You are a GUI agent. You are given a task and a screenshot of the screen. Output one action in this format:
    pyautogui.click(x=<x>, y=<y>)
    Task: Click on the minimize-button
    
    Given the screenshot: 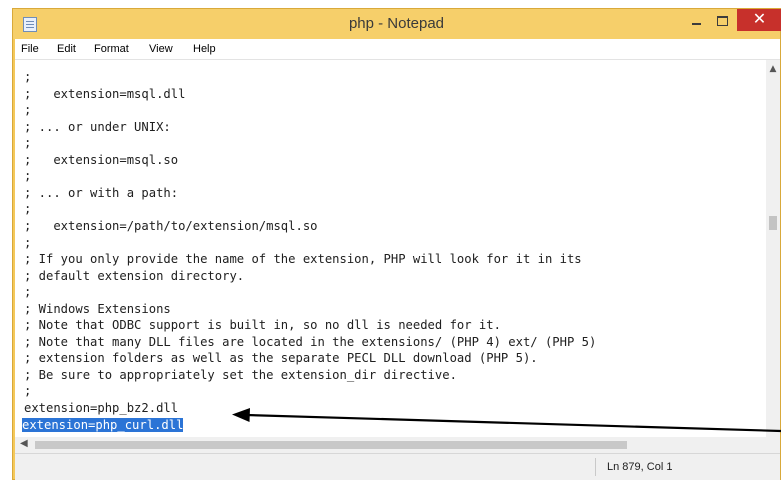 What is the action you would take?
    pyautogui.click(x=696, y=20)
    